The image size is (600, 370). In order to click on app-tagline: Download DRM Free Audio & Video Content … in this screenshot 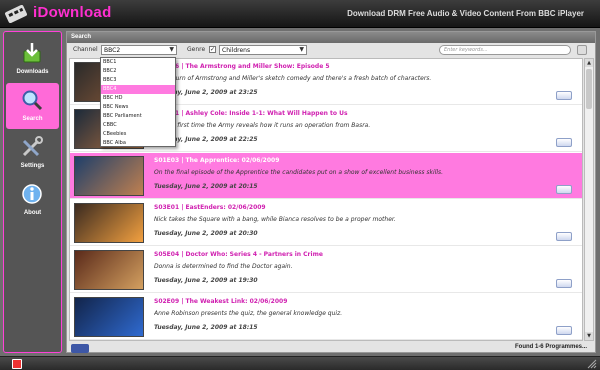, I will do `click(465, 13)`.